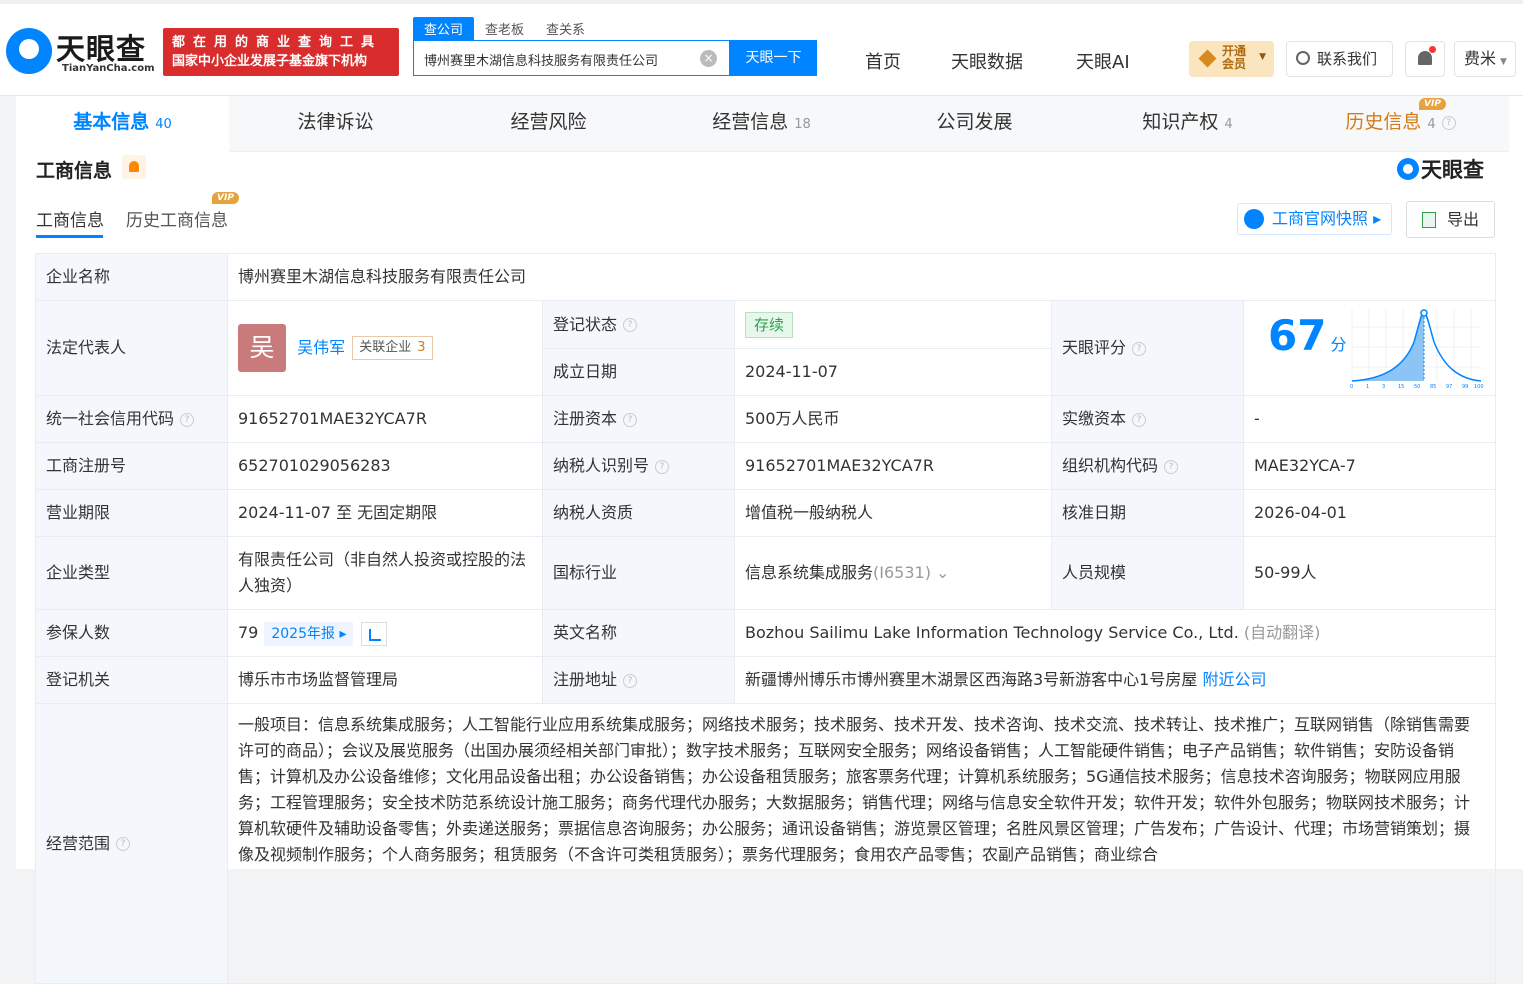  I want to click on related-companies-button: 关联企业 3, so click(392, 348).